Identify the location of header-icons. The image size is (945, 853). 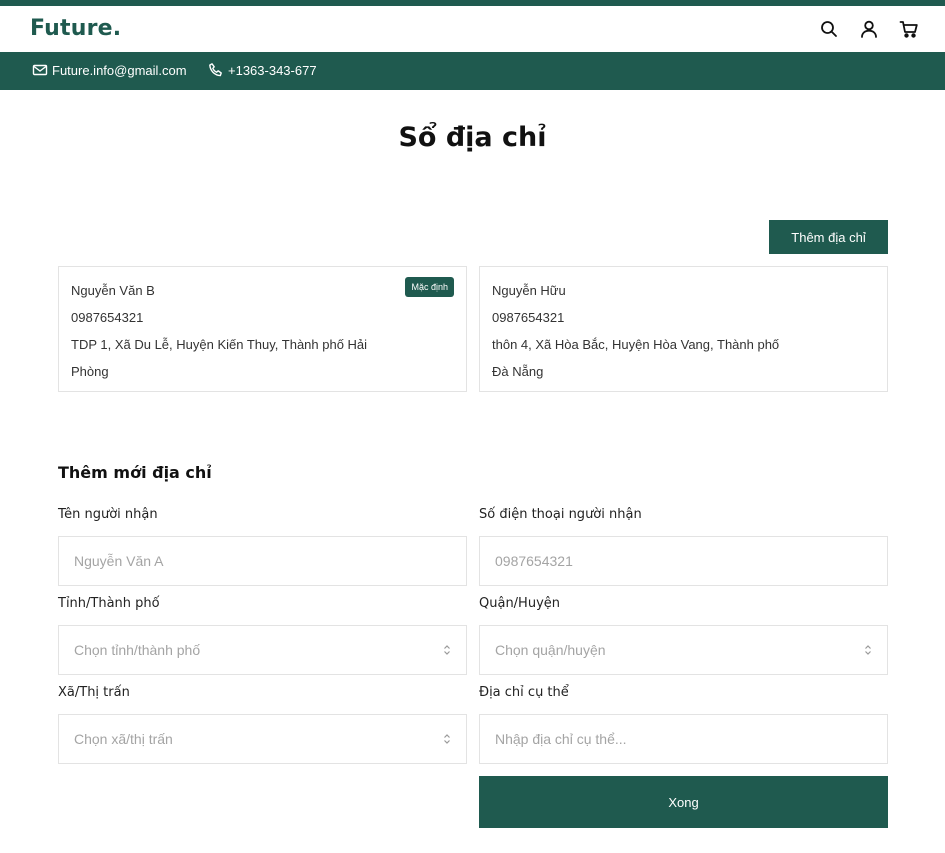
(869, 29).